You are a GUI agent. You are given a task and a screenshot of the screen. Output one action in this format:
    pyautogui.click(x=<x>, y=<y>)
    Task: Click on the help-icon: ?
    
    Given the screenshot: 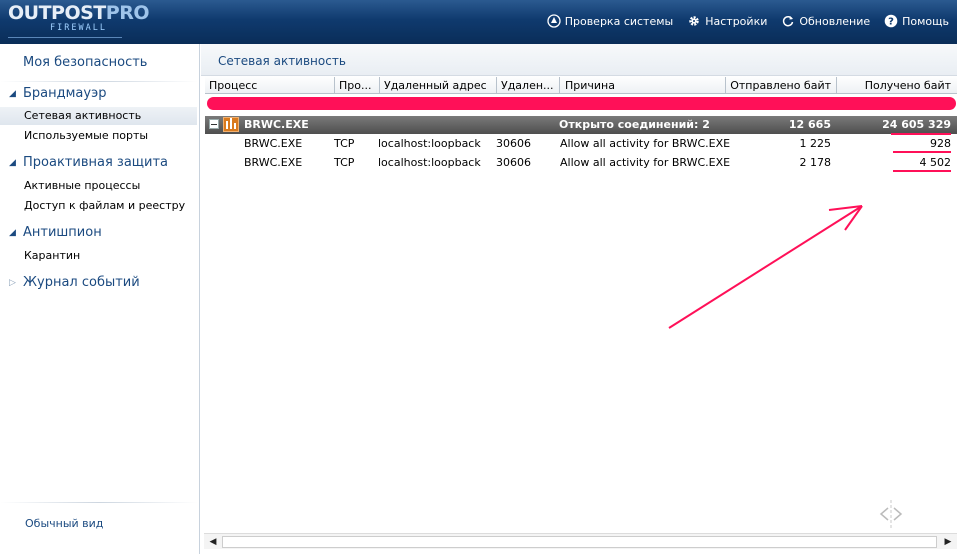 What is the action you would take?
    pyautogui.click(x=891, y=21)
    